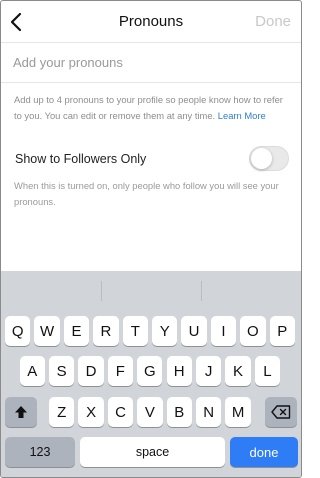 The width and height of the screenshot is (320, 478). What do you see at coordinates (238, 371) in the screenshot?
I see `key-k: K` at bounding box center [238, 371].